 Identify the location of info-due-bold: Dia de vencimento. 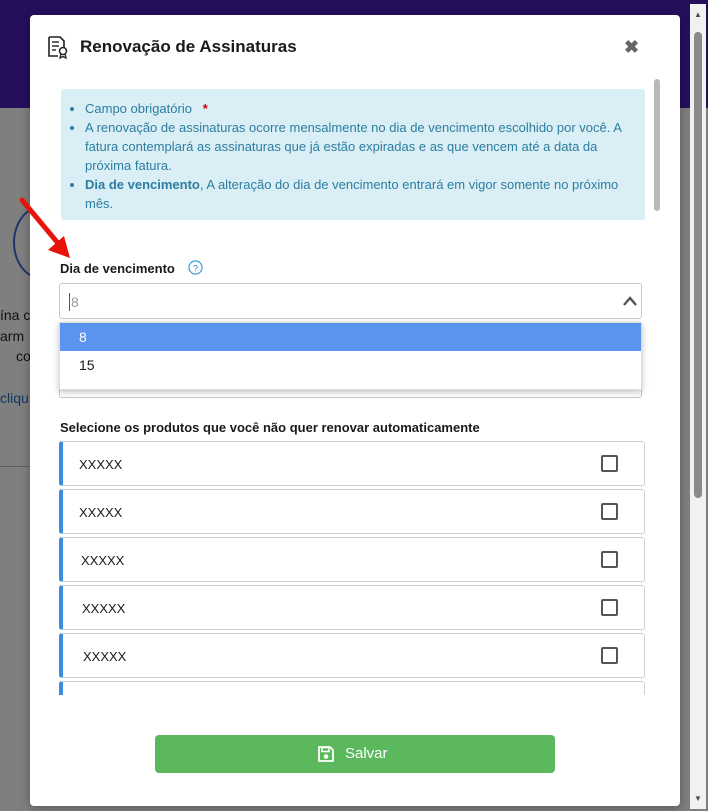
(142, 184).